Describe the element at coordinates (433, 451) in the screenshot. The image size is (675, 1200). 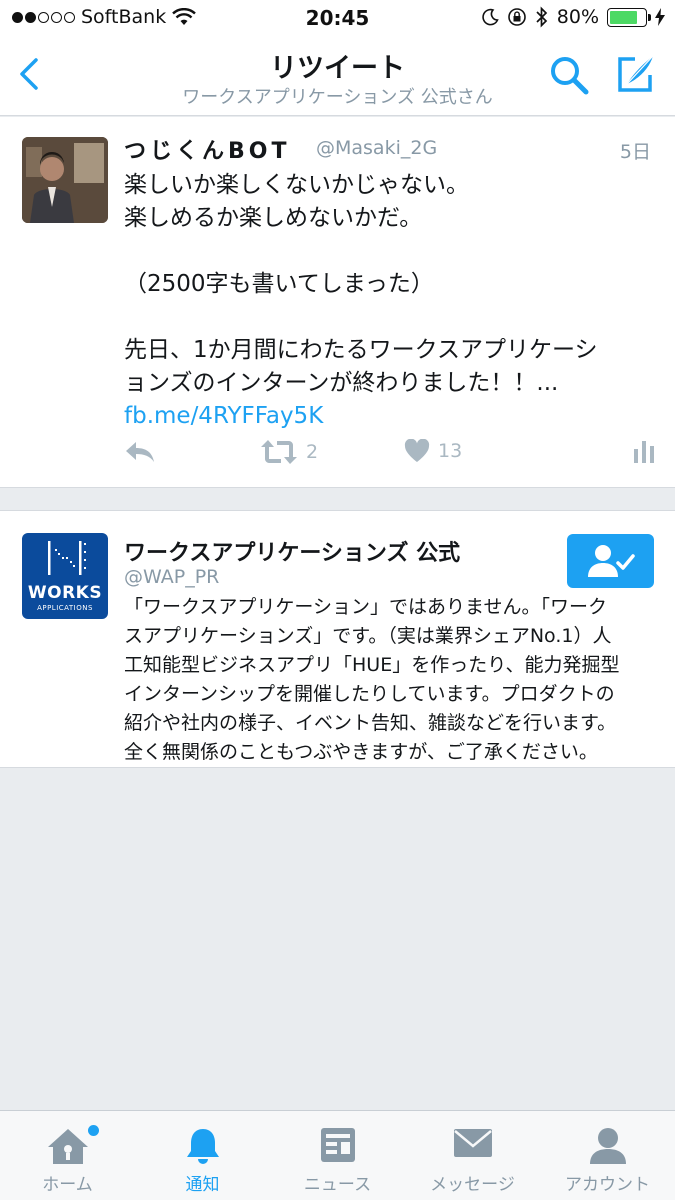
I see `like-button: 13` at that location.